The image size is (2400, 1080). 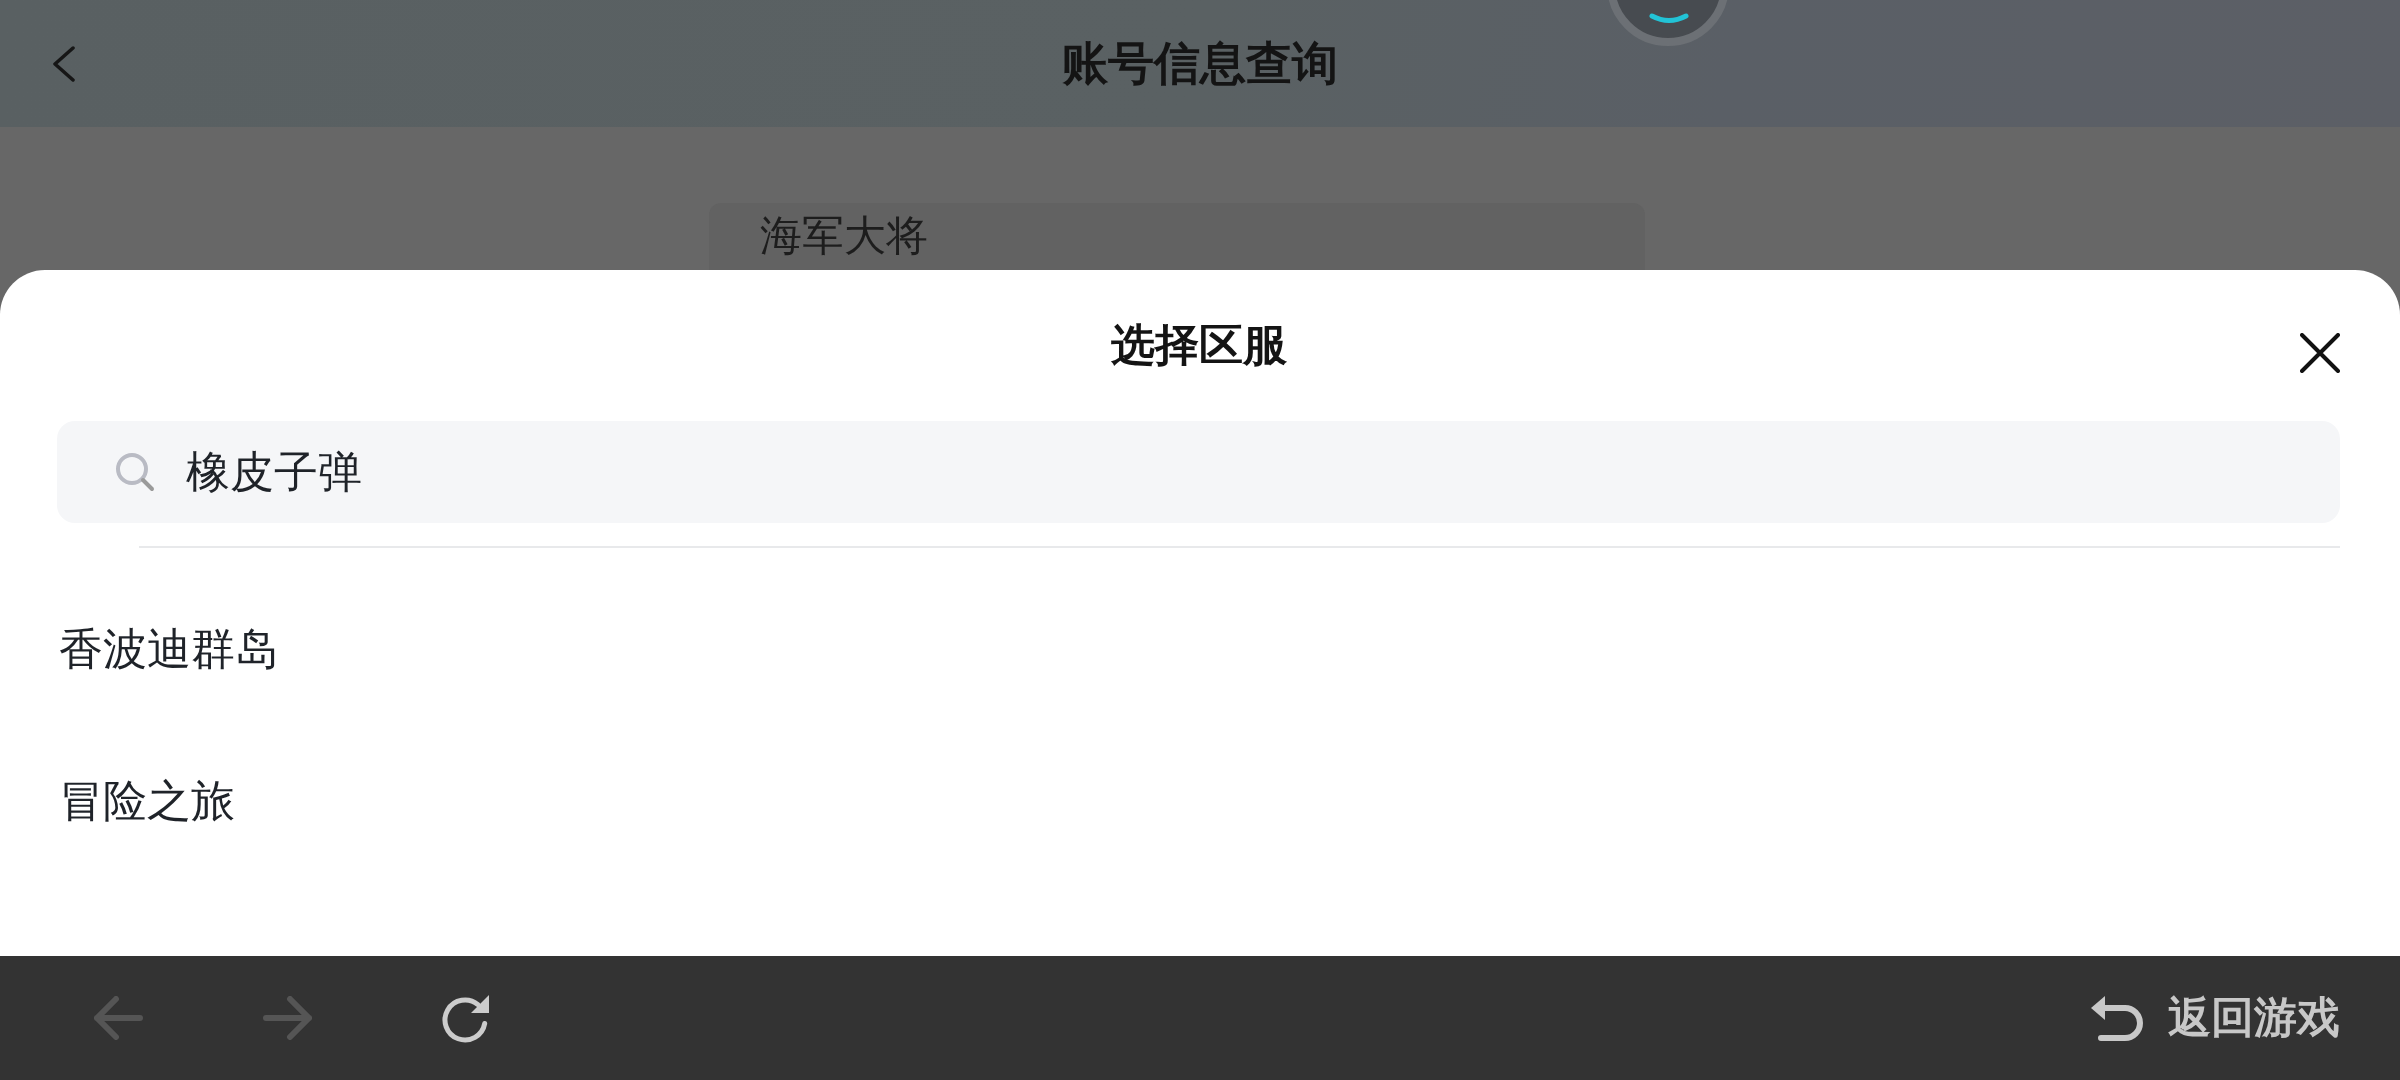 What do you see at coordinates (147, 801) in the screenshot?
I see `server-option: 冒险之旅` at bounding box center [147, 801].